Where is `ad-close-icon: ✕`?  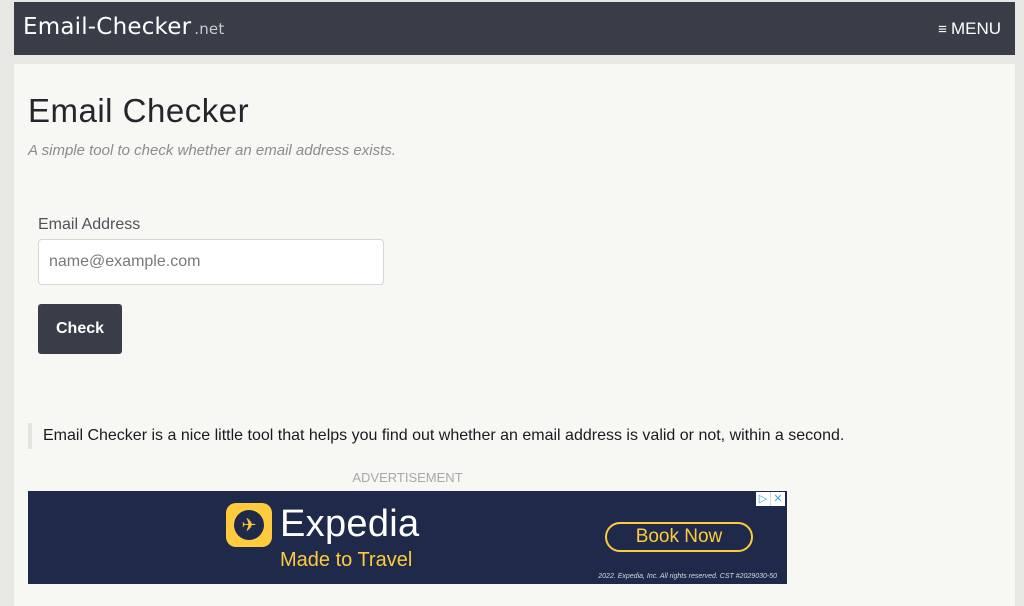
ad-close-icon: ✕ is located at coordinates (777, 499).